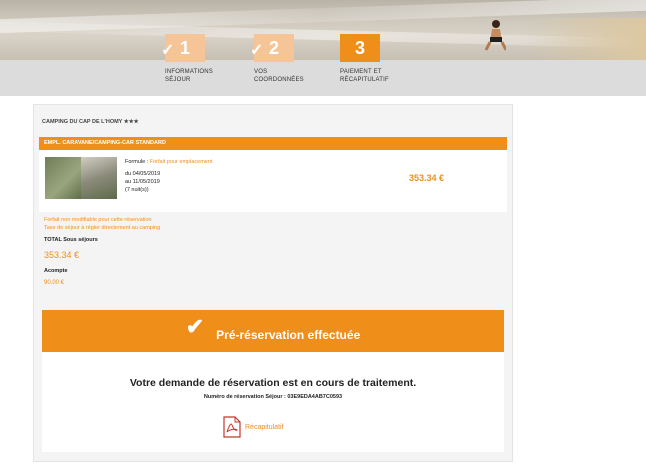 This screenshot has width=646, height=468. I want to click on step-label: Vos coordonnées, so click(279, 76).